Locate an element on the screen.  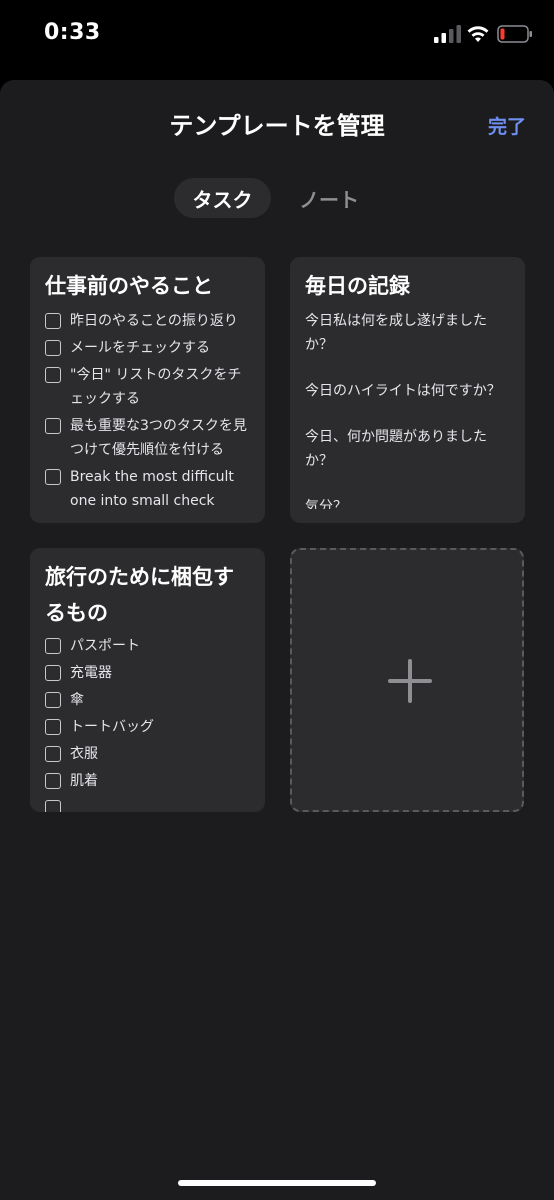
list-item: トートバッグ is located at coordinates (149, 727).